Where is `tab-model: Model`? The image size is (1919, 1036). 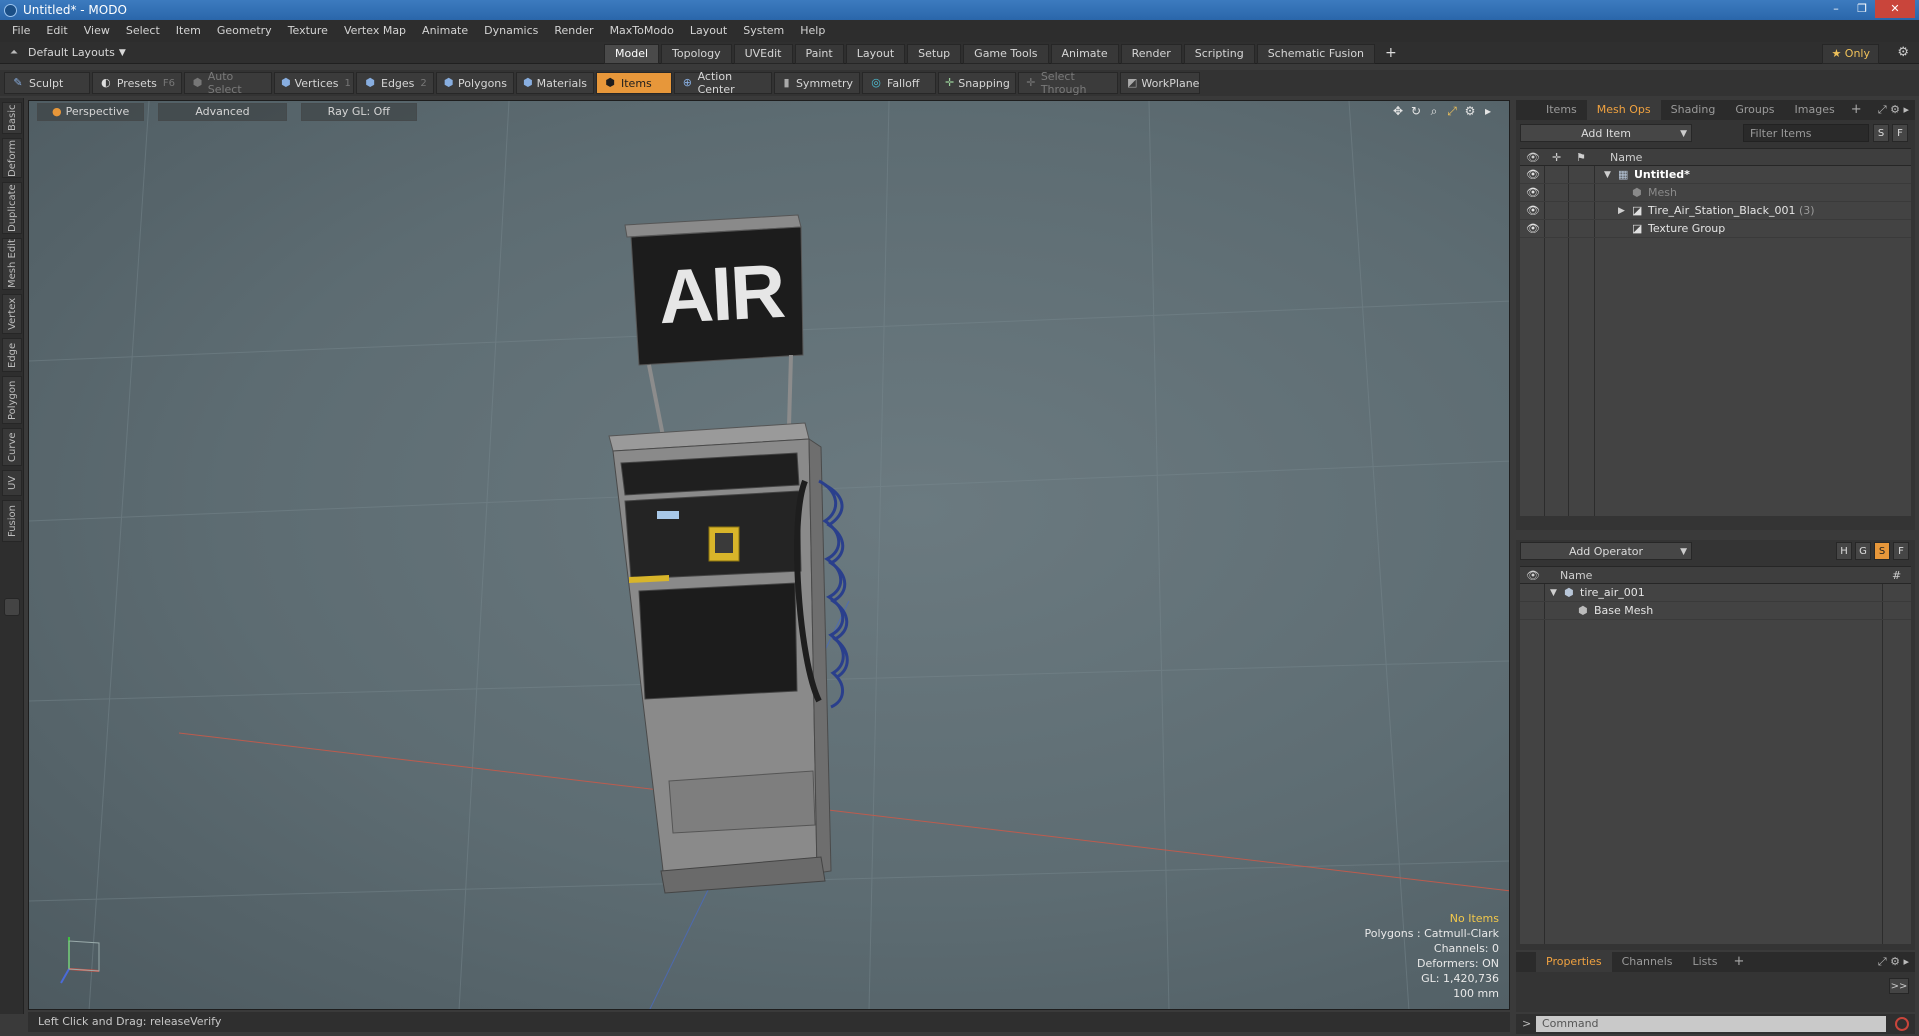
tab-model: Model is located at coordinates (632, 54).